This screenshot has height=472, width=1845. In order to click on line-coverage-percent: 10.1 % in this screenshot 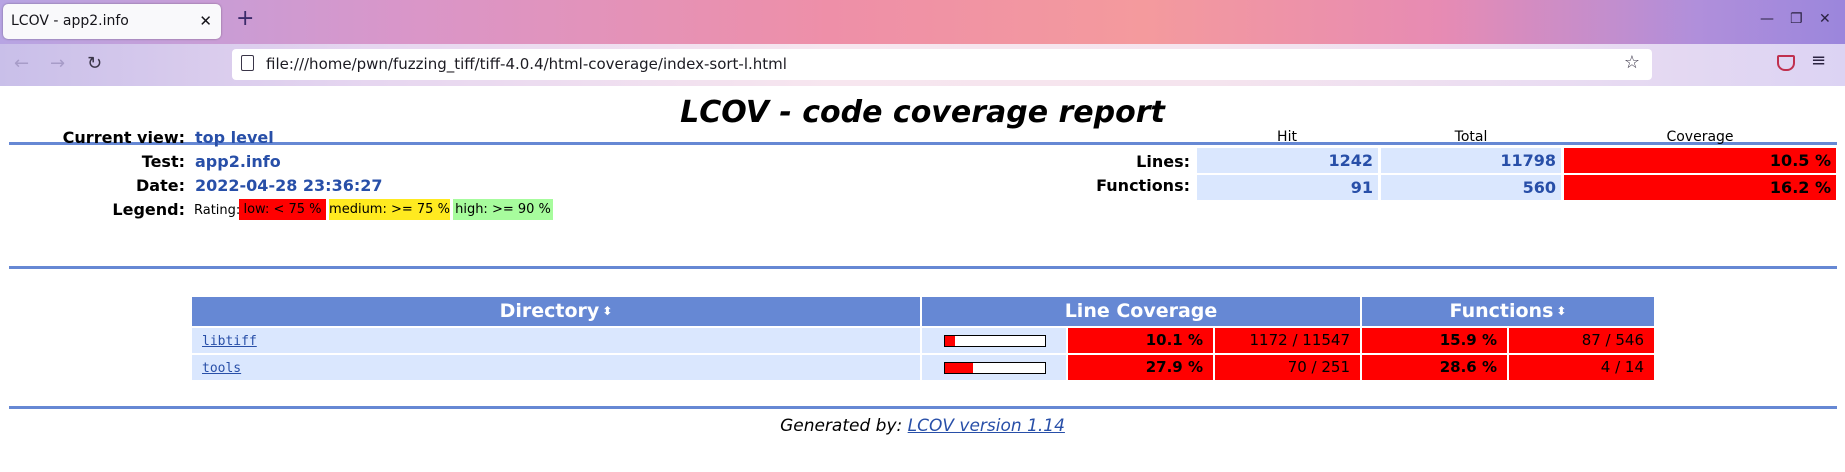, I will do `click(1140, 340)`.